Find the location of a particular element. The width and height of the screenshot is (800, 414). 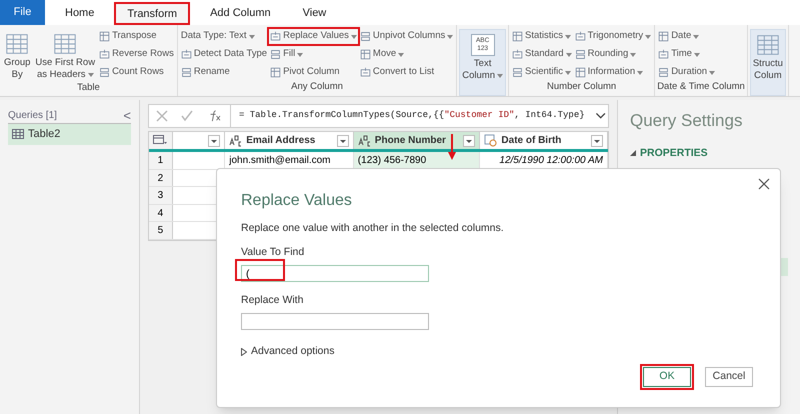

ribbon-tab: Add Column is located at coordinates (240, 13).